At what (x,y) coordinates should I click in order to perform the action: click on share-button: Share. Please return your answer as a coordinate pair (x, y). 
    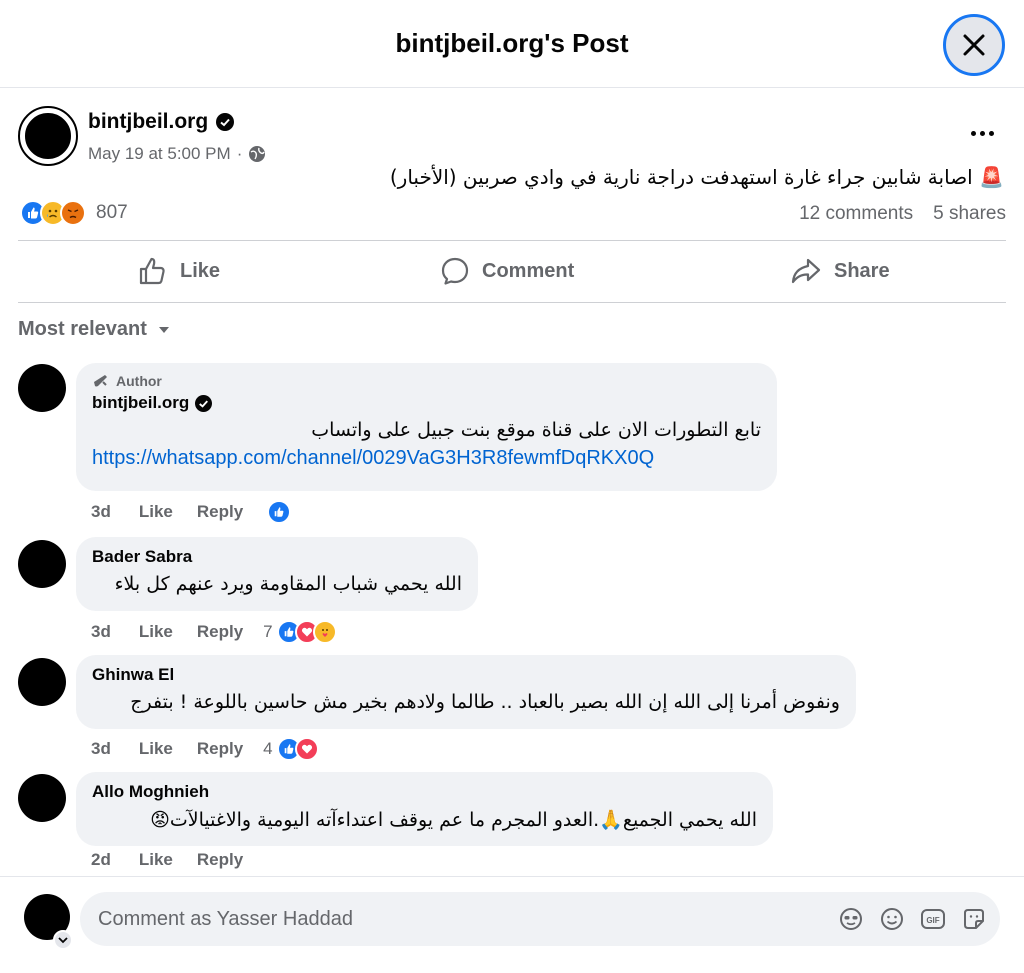
    Looking at the image, I should click on (840, 271).